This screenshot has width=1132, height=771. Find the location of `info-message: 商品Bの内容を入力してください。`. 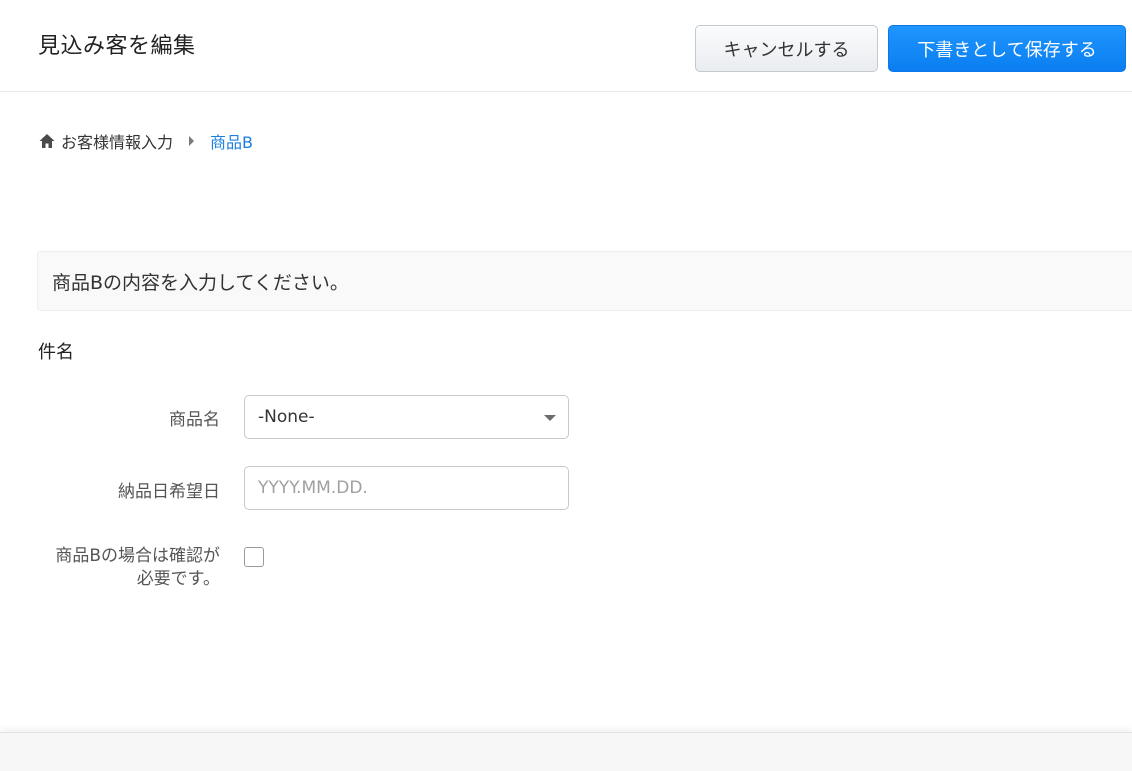

info-message: 商品Bの内容を入力してください。 is located at coordinates (584, 281).